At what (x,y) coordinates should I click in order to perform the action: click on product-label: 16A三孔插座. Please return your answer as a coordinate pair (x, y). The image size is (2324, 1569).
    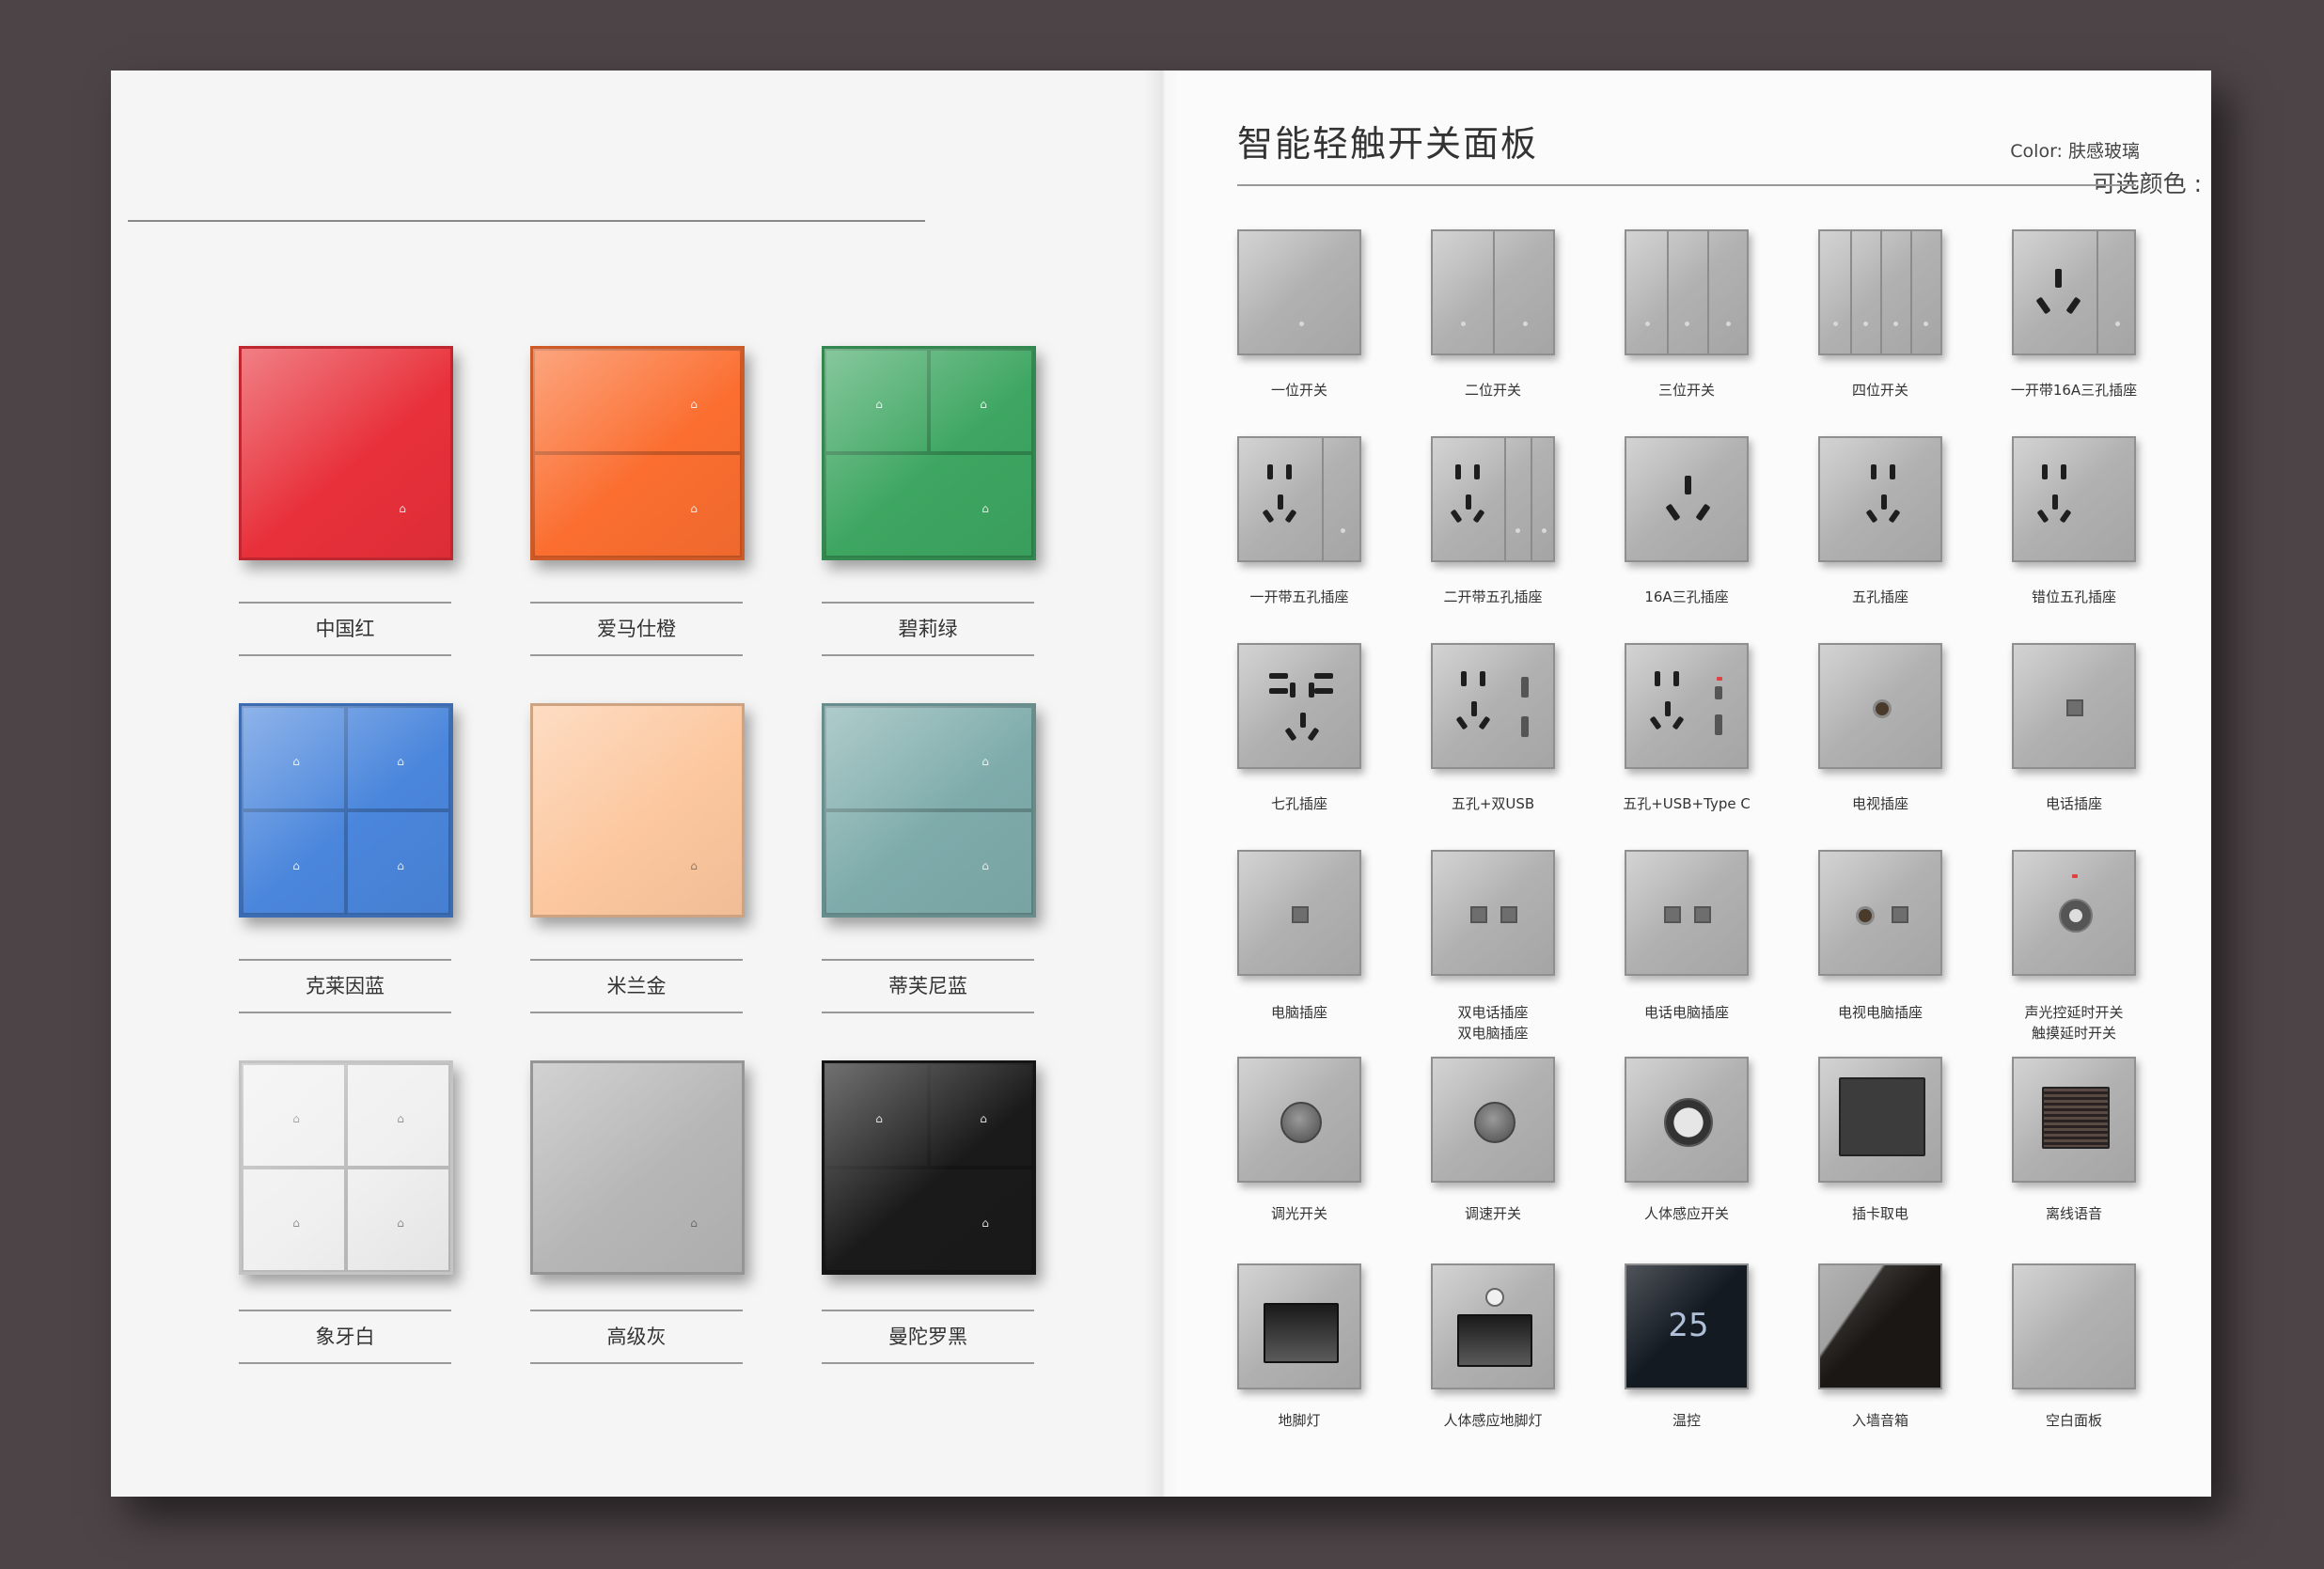
    Looking at the image, I should click on (1686, 596).